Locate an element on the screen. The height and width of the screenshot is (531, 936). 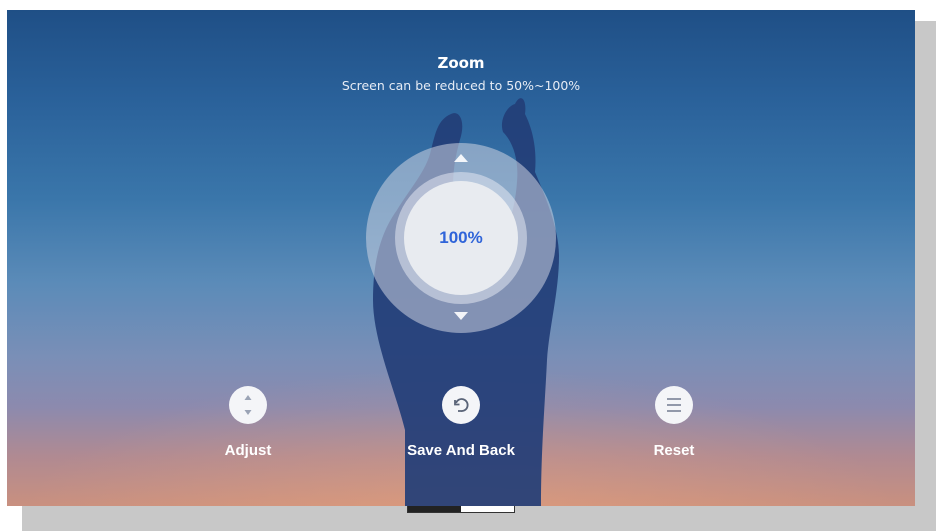
reset-button: Reset is located at coordinates (674, 422).